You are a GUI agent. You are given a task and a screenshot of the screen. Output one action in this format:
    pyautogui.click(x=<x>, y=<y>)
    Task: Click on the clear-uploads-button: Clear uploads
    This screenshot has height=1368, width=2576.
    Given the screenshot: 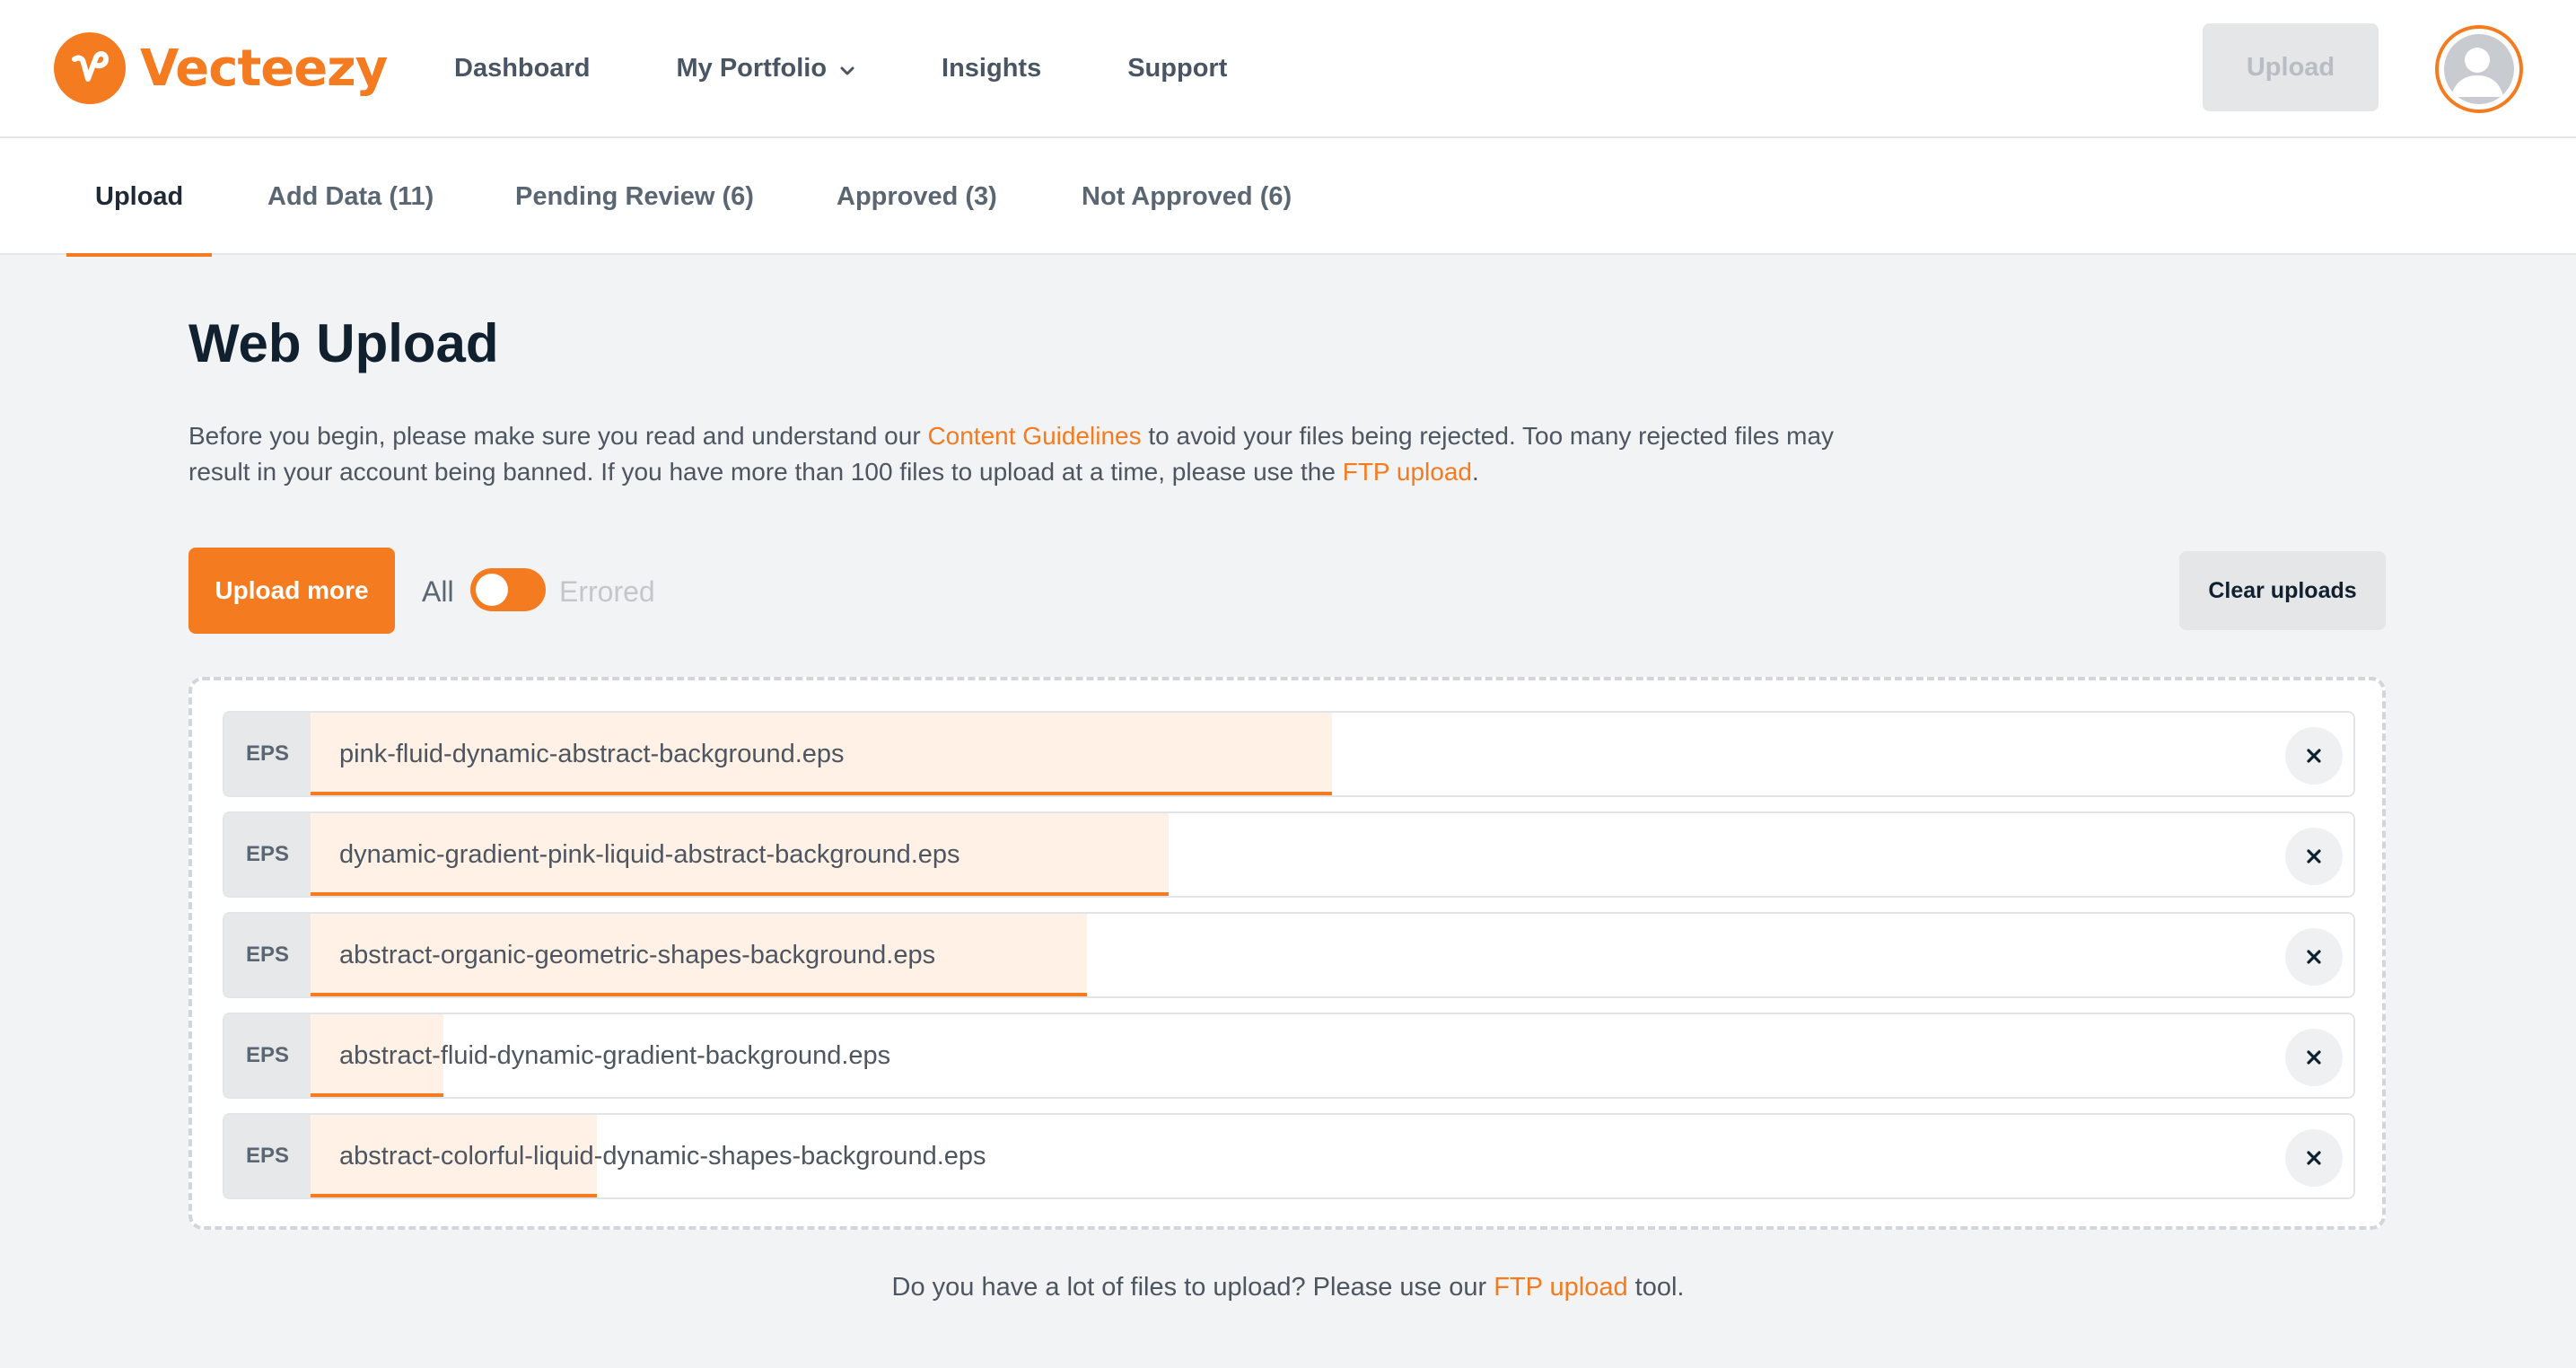 What is the action you would take?
    pyautogui.click(x=2282, y=590)
    